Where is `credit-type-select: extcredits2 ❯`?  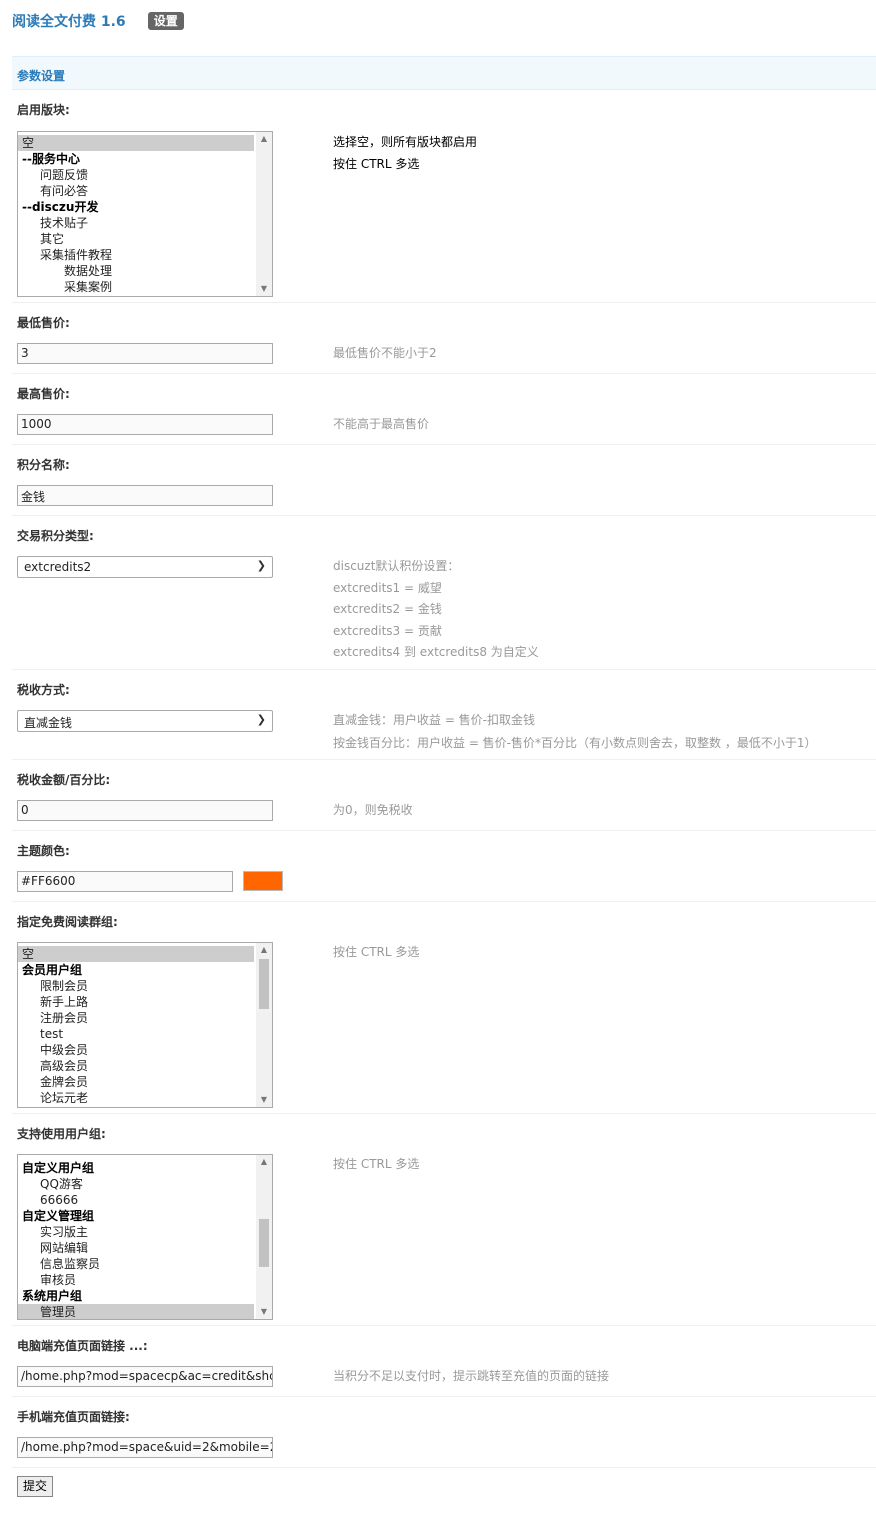
credit-type-select: extcredits2 ❯ is located at coordinates (145, 567).